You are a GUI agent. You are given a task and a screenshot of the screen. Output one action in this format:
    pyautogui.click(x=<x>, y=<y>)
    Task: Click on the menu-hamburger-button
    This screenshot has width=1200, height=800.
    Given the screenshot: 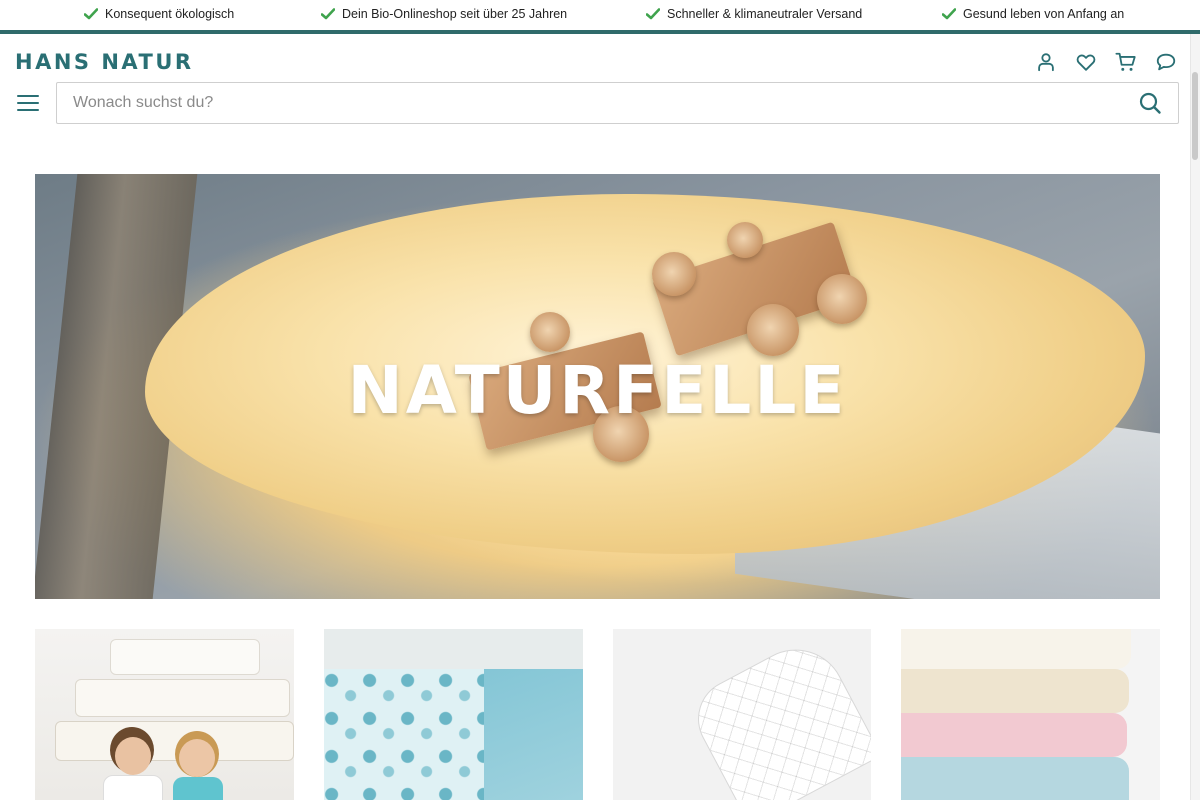 What is the action you would take?
    pyautogui.click(x=28, y=103)
    